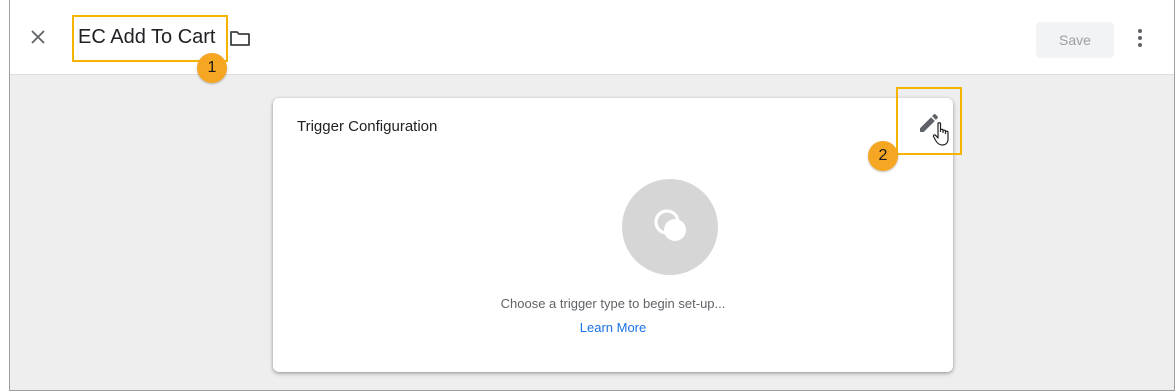 The width and height of the screenshot is (1176, 392). Describe the element at coordinates (1075, 40) in the screenshot. I see `save-button: Save` at that location.